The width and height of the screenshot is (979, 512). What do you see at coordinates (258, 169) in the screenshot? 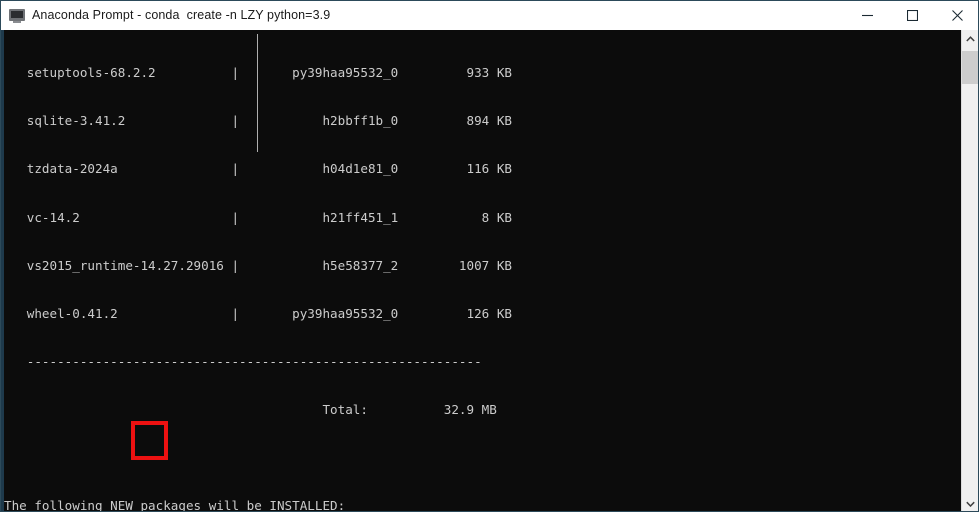
I see `console-line: tzdata-2024a | h04d1e81_0 116 KB` at bounding box center [258, 169].